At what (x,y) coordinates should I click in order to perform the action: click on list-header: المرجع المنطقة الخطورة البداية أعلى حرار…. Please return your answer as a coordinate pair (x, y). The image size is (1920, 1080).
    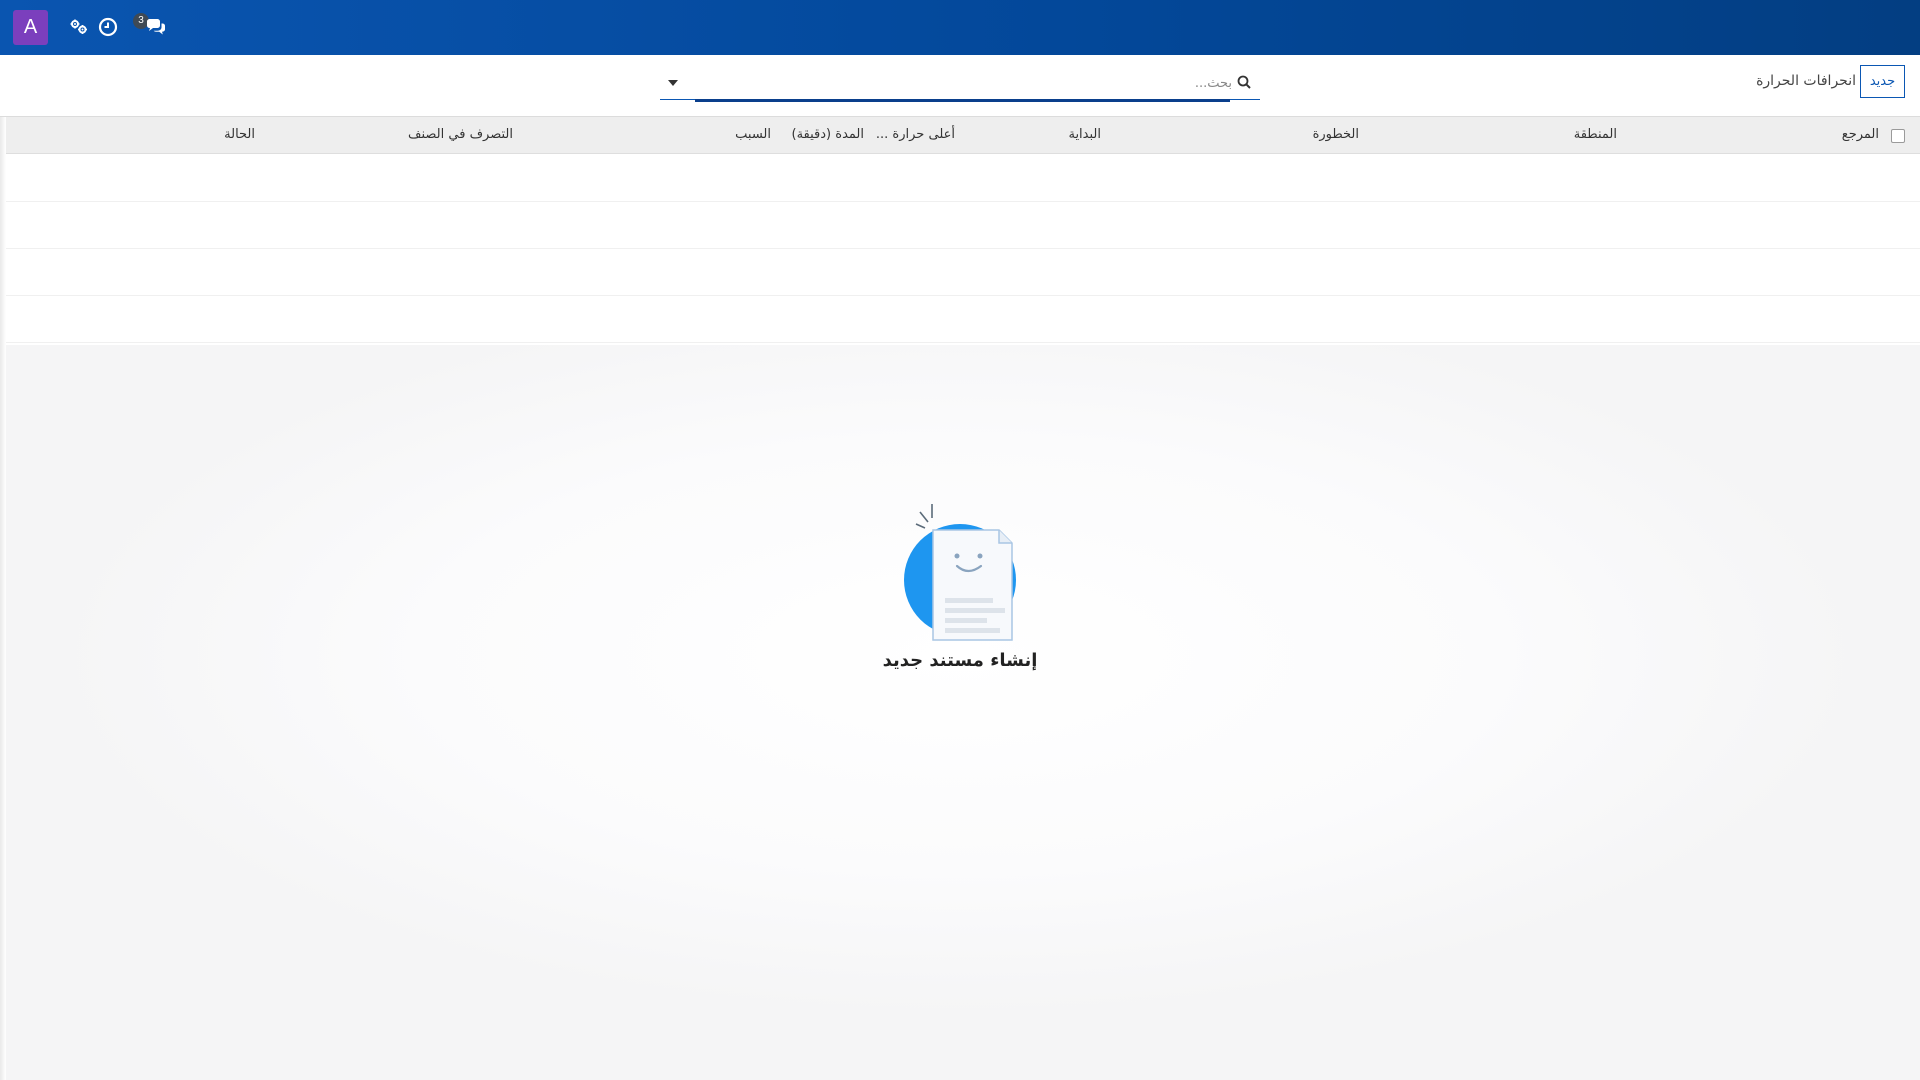
    Looking at the image, I should click on (960, 135).